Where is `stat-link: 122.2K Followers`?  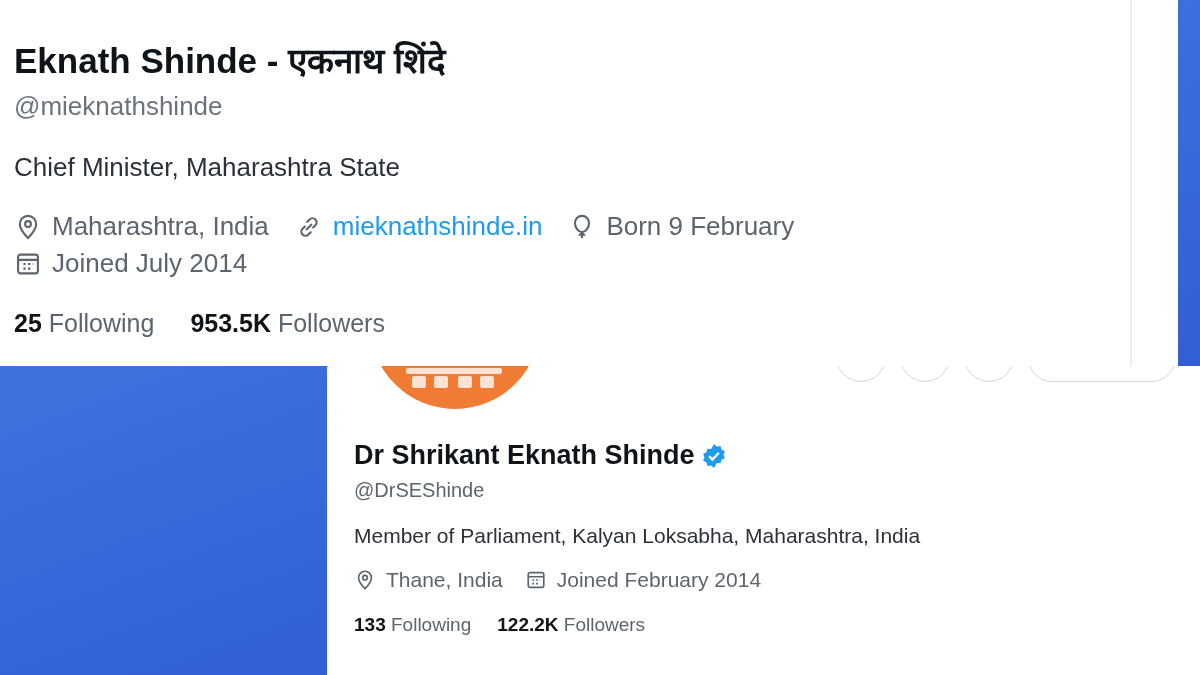 stat-link: 122.2K Followers is located at coordinates (571, 624).